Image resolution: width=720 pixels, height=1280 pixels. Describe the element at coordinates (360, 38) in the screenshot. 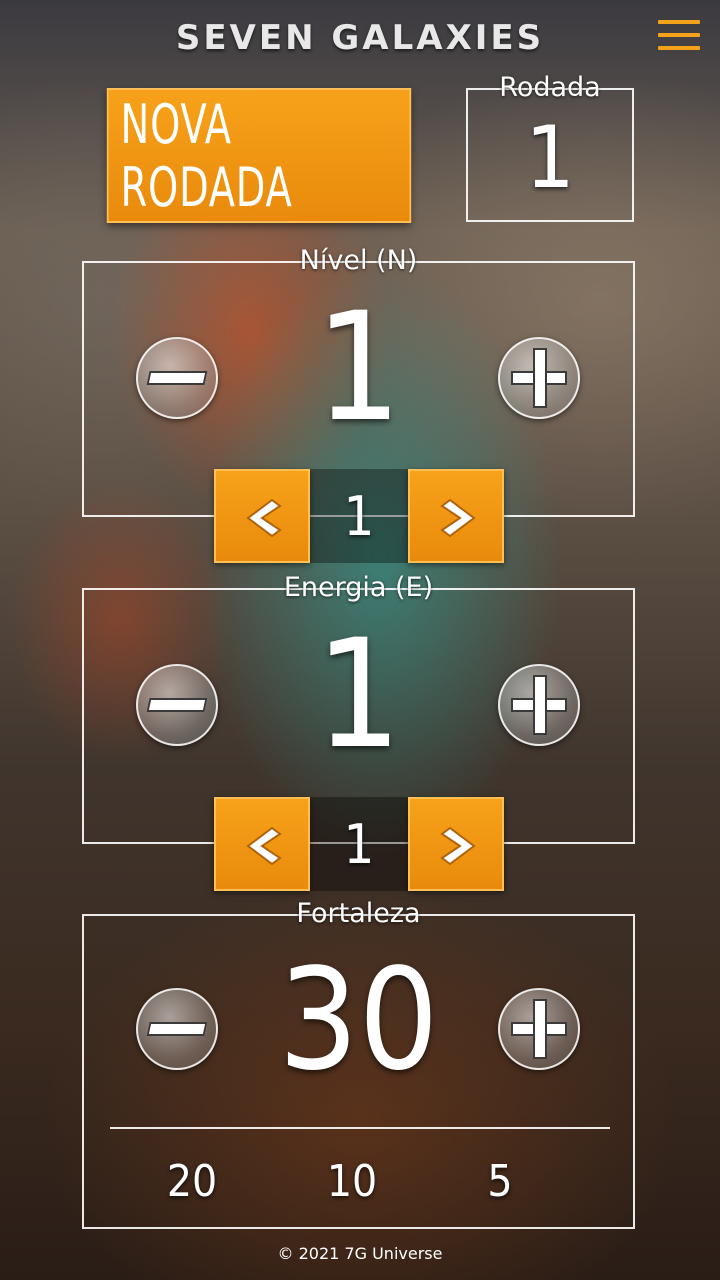

I see `app-title: SEVEN GALAXIES` at that location.